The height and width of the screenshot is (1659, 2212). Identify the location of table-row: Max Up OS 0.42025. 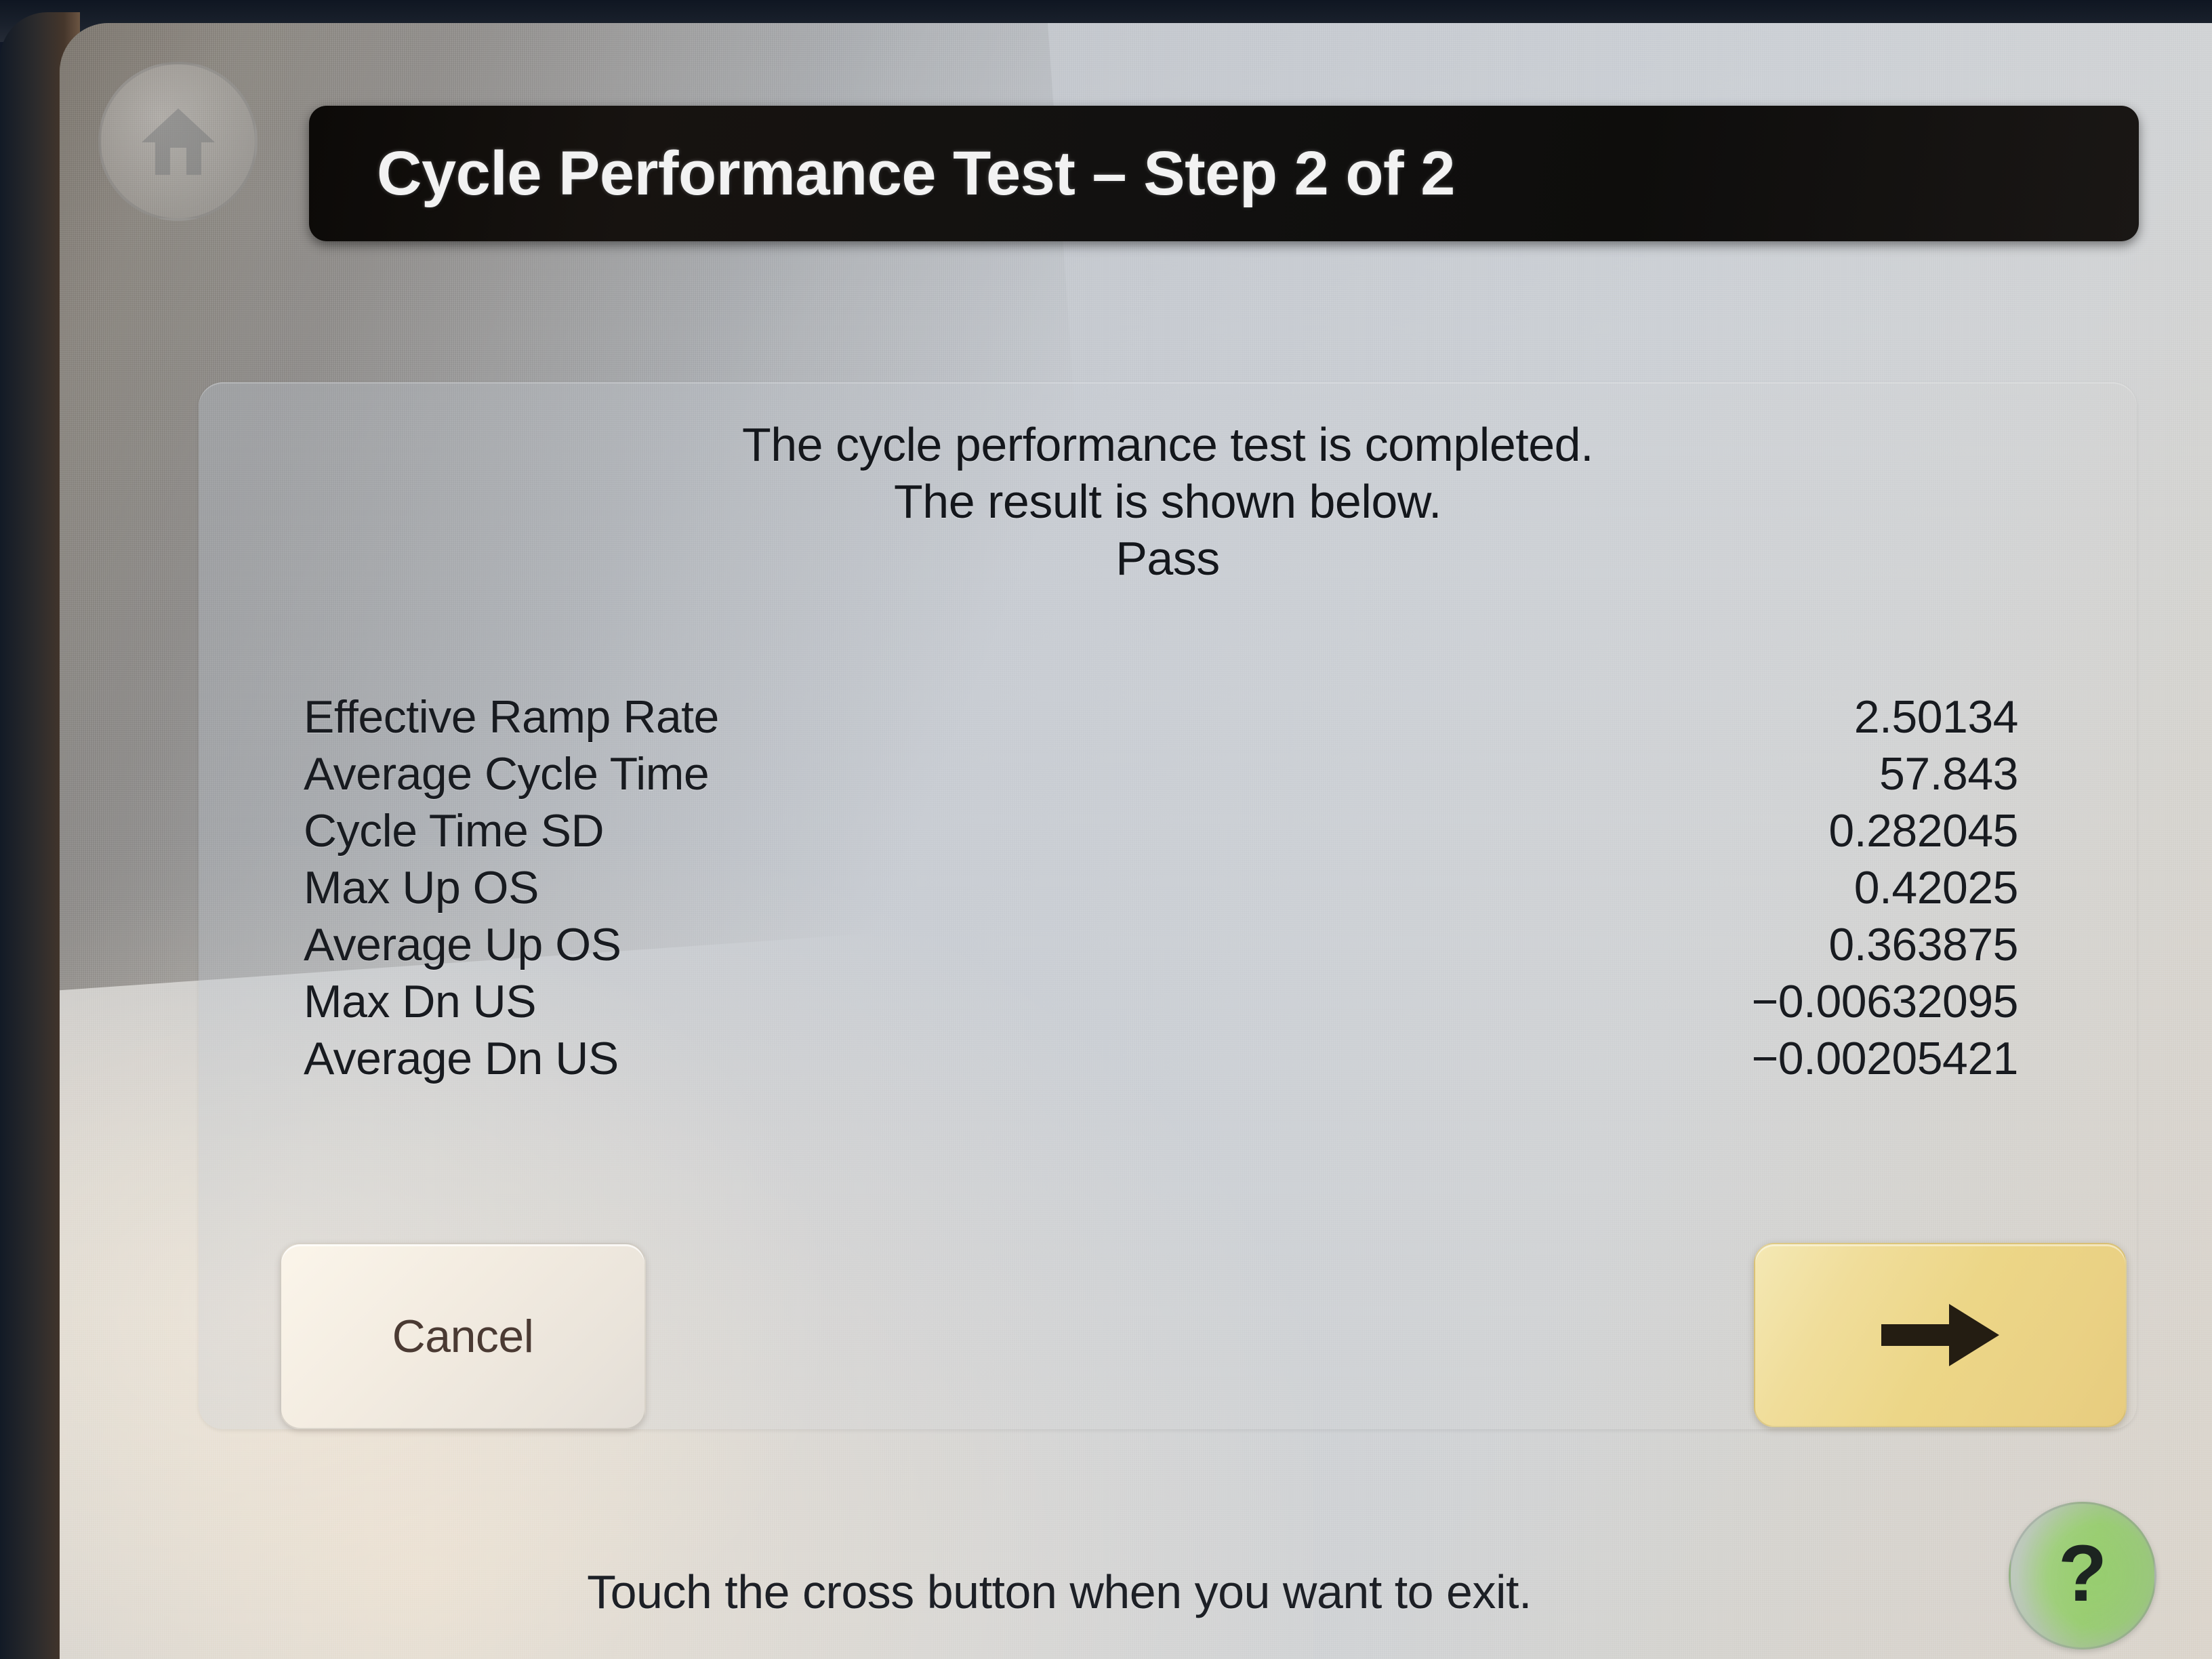
(1161, 889).